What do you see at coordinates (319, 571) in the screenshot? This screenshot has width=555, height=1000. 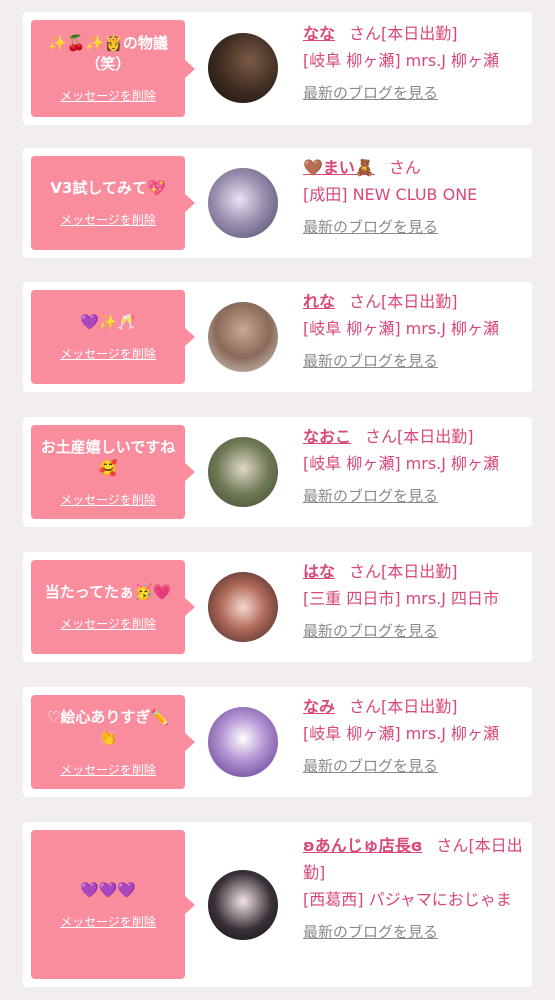 I see `cast-name-link: はな` at bounding box center [319, 571].